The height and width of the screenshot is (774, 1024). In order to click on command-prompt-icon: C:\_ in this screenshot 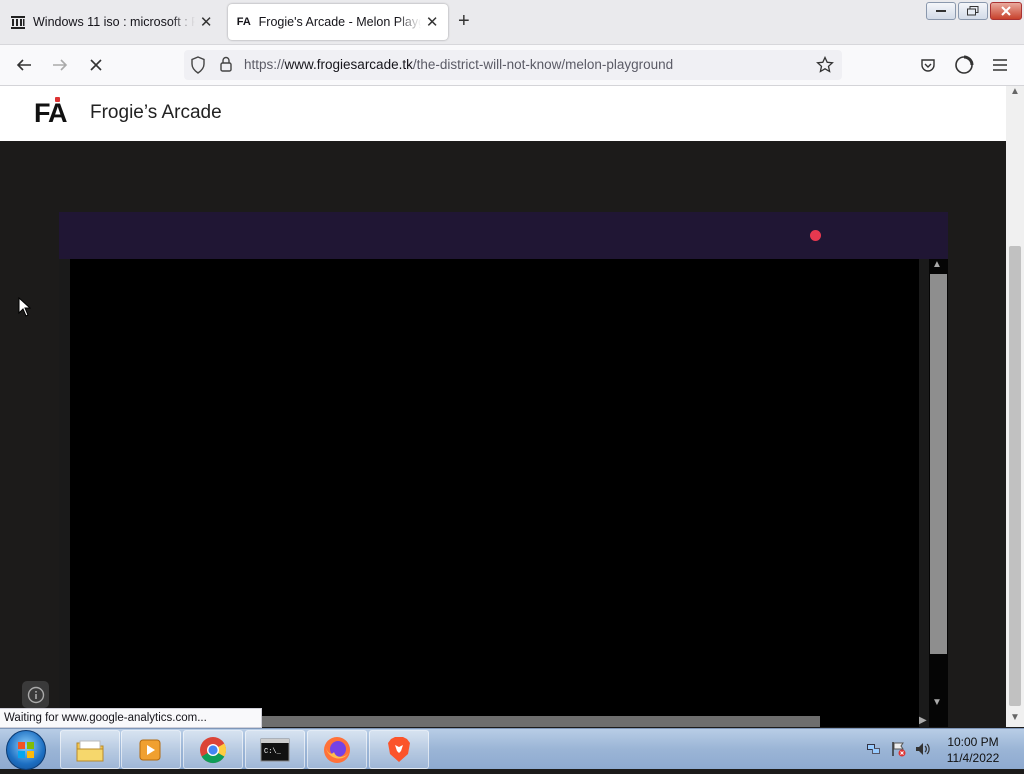, I will do `click(275, 749)`.